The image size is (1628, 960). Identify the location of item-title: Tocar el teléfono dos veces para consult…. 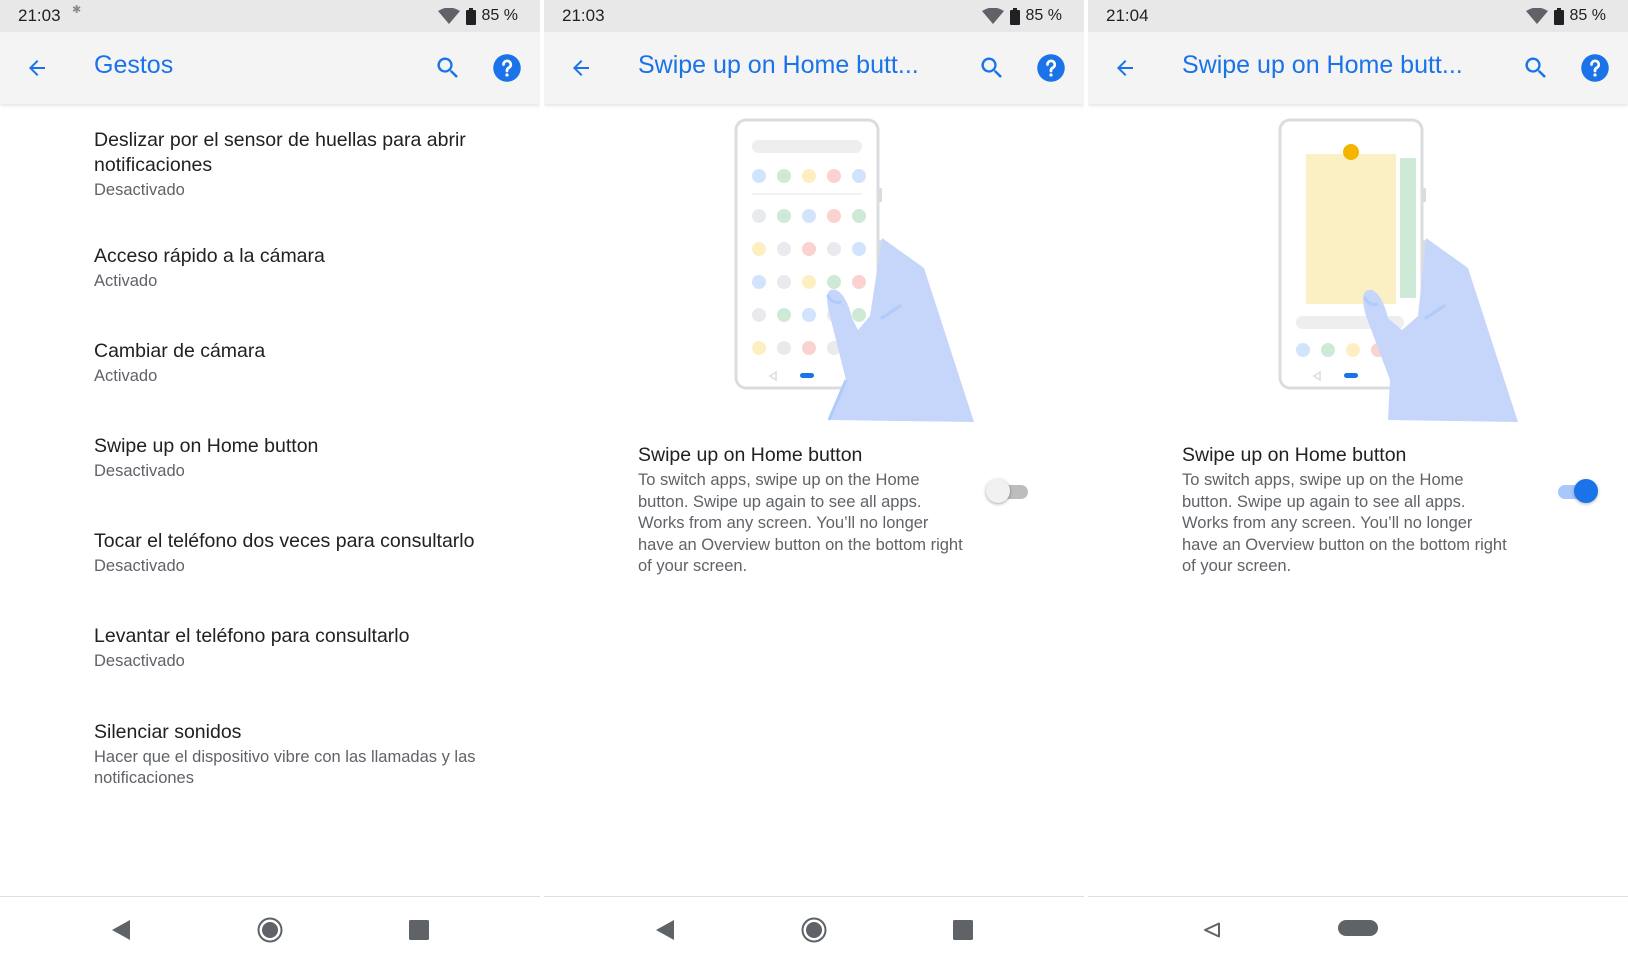
(284, 541).